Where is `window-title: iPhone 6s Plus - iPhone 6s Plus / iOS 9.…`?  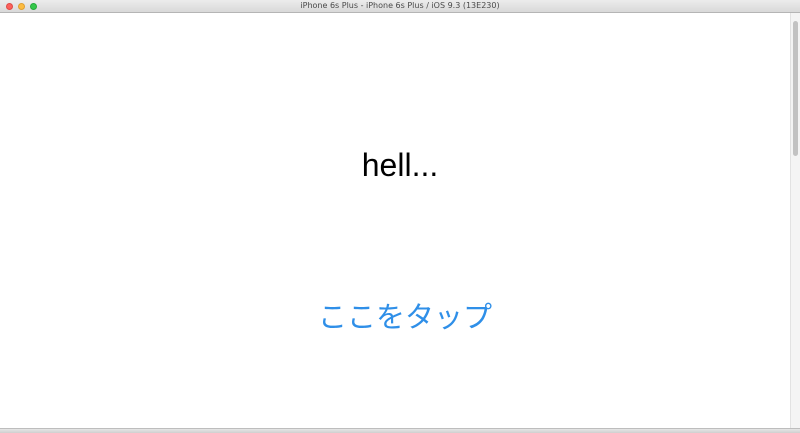
window-title: iPhone 6s Plus - iPhone 6s Plus / iOS 9.… is located at coordinates (400, 5).